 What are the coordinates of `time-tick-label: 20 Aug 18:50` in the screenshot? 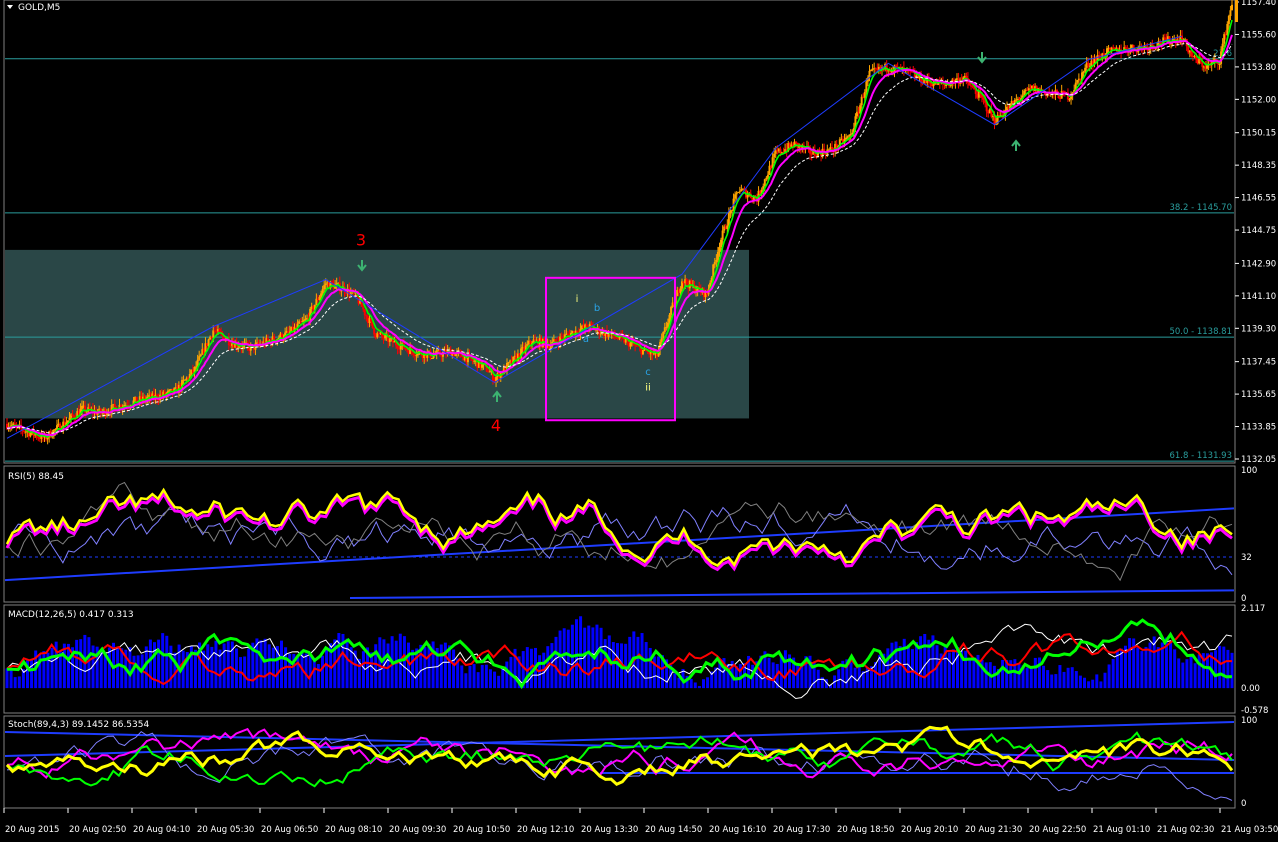 It's located at (865, 830).